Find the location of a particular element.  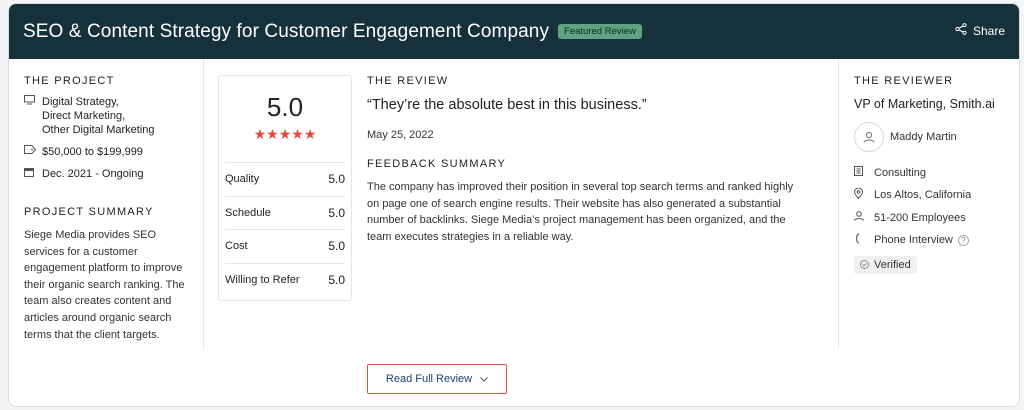

reviewer-industry: Consulting is located at coordinates (936, 172).